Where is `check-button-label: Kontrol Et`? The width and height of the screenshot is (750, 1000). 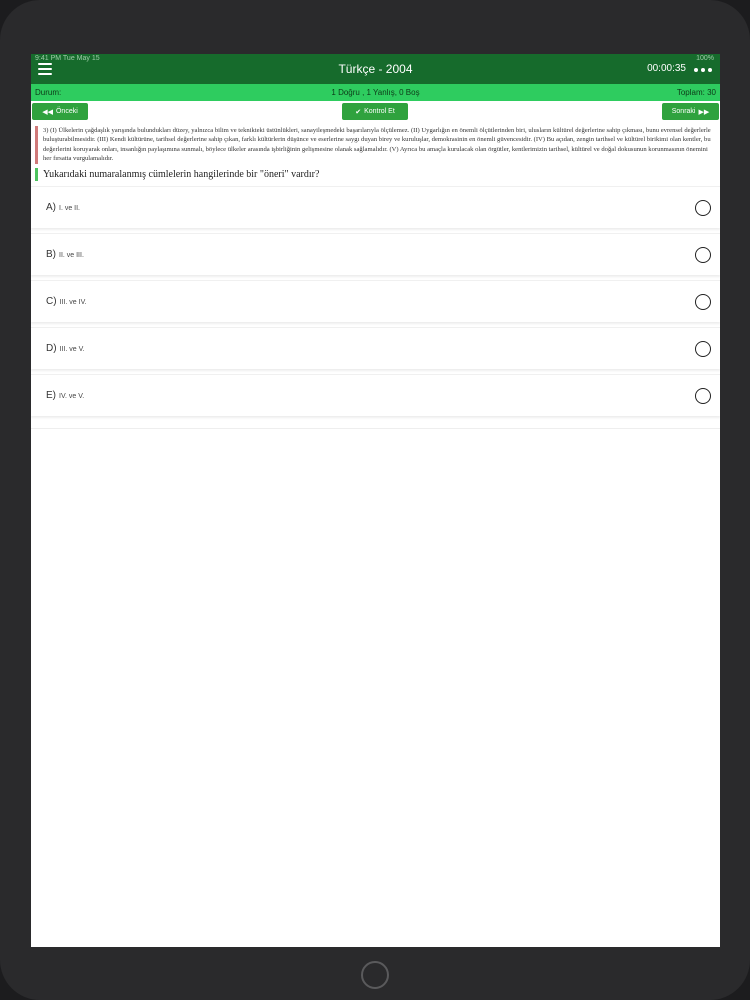 check-button-label: Kontrol Et is located at coordinates (379, 111).